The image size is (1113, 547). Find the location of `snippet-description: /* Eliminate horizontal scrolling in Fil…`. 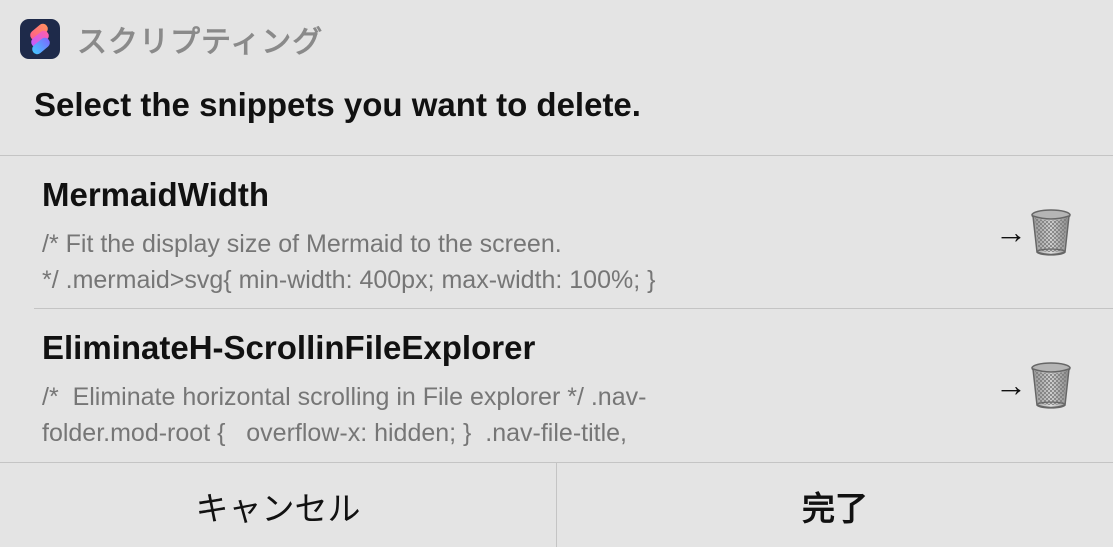

snippet-description: /* Eliminate horizontal scrolling in Fil… is located at coordinates (344, 415).